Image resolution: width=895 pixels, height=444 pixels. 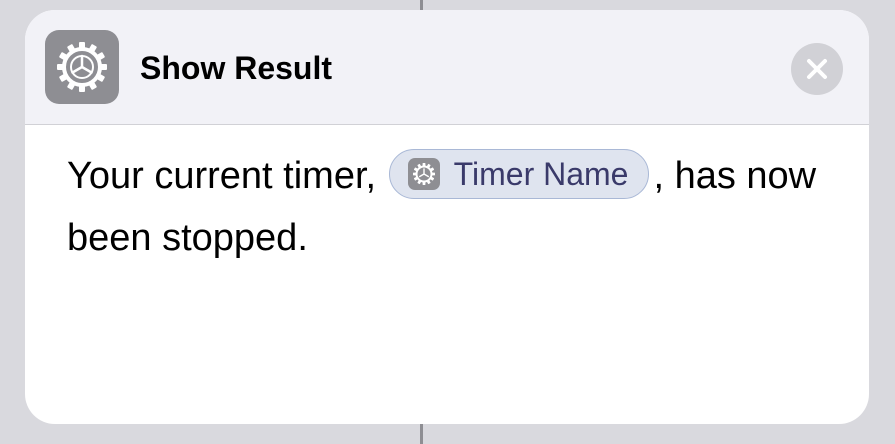 What do you see at coordinates (236, 68) in the screenshot?
I see `action-title: Show Result` at bounding box center [236, 68].